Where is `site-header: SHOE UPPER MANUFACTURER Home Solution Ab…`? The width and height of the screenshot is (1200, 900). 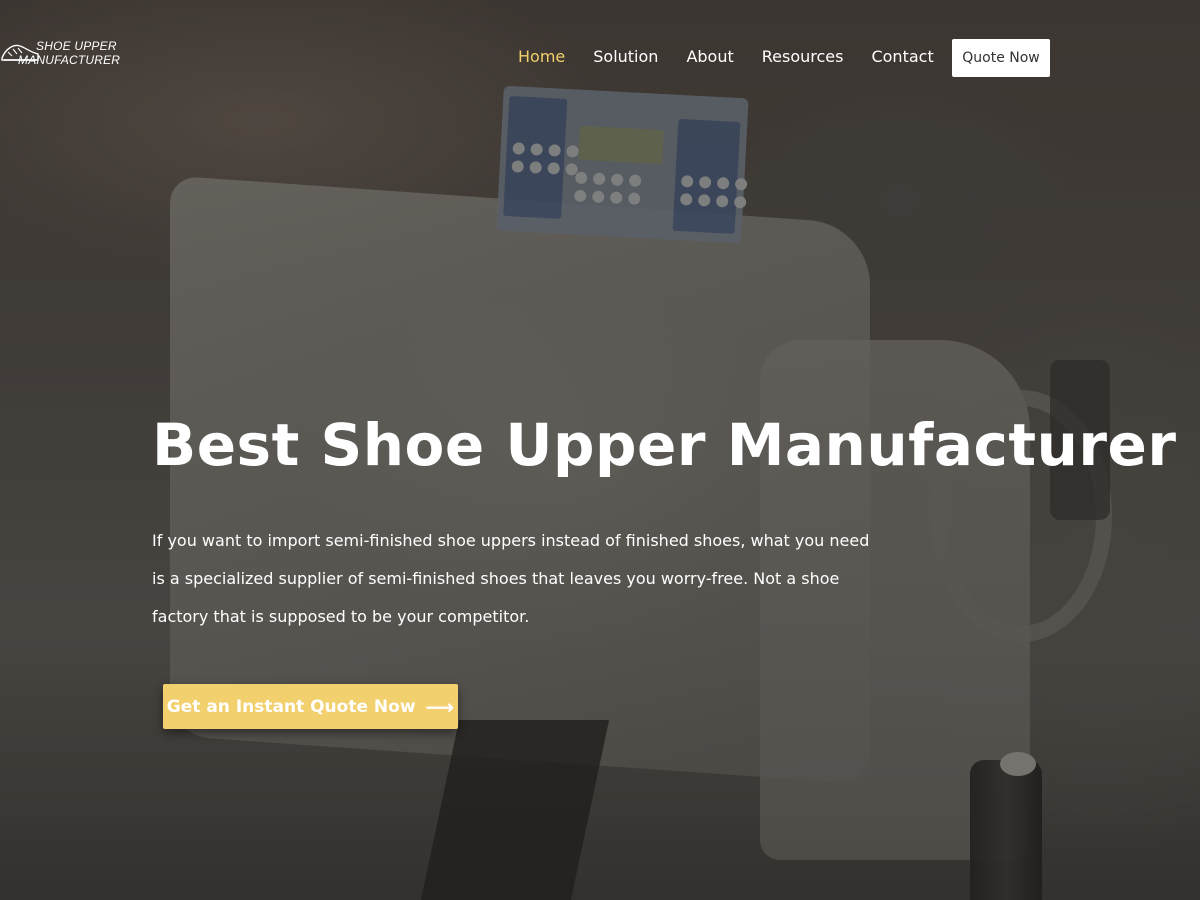 site-header: SHOE UPPER MANUFACTURER Home Solution Ab… is located at coordinates (600, 55).